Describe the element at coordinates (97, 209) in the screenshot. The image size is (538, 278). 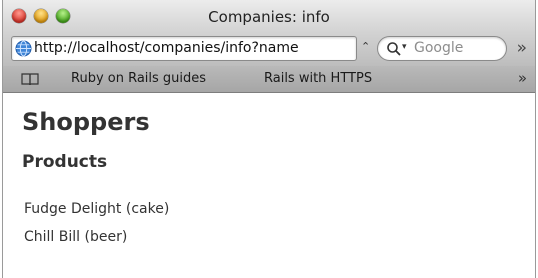
I see `list-item: Fudge Delight (cake)` at that location.